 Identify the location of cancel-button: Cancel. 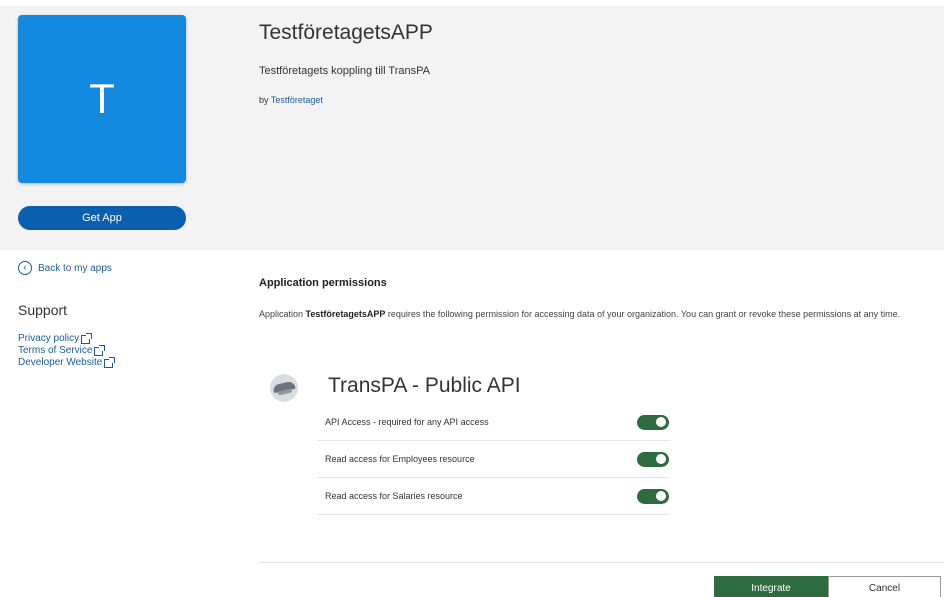
(884, 586).